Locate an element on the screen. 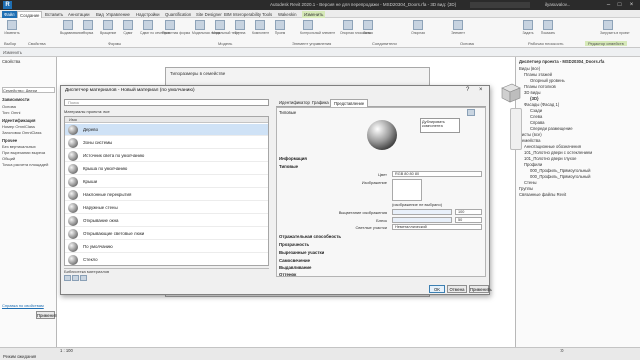 The height and width of the screenshot is (360, 640). section-transparency: Прозрачность is located at coordinates (379, 245).